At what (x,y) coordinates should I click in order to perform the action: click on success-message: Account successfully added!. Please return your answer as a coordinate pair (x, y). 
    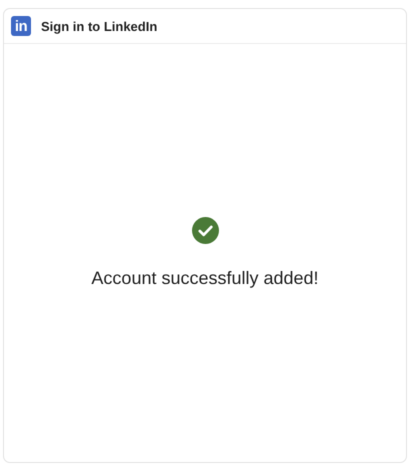
    Looking at the image, I should click on (205, 278).